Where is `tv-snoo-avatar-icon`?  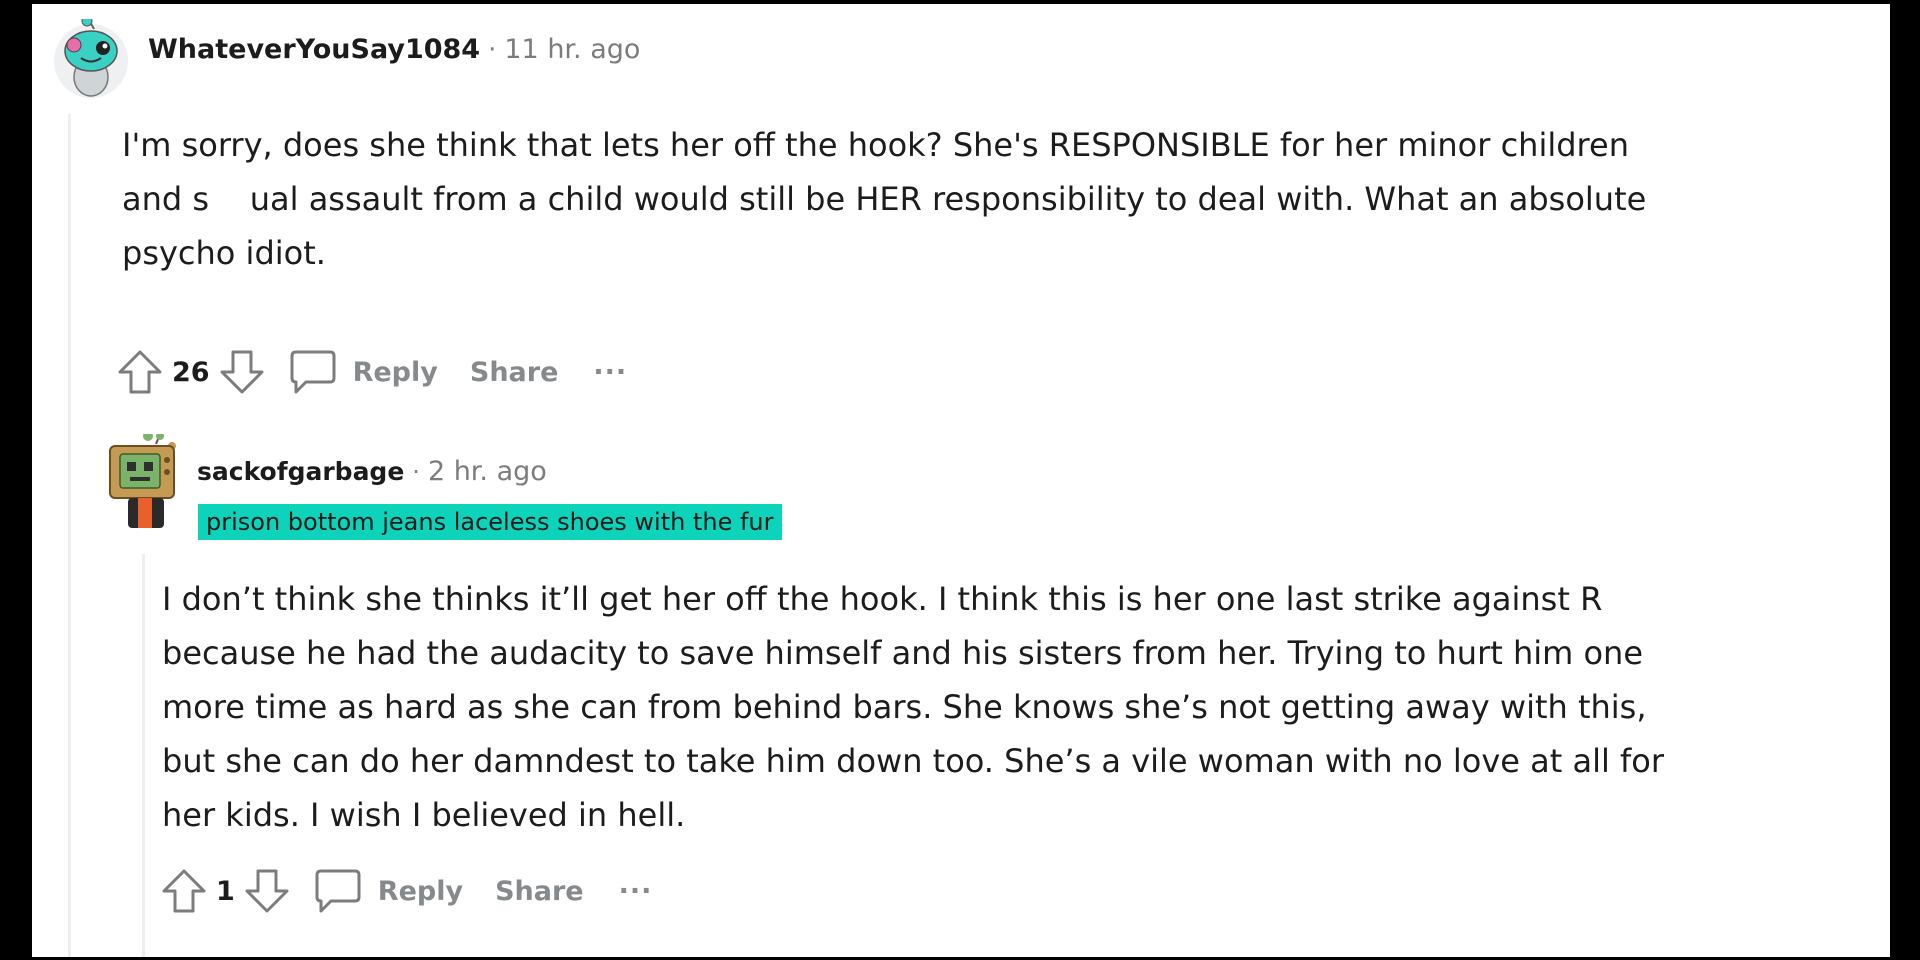
tv-snoo-avatar-icon is located at coordinates (142, 481).